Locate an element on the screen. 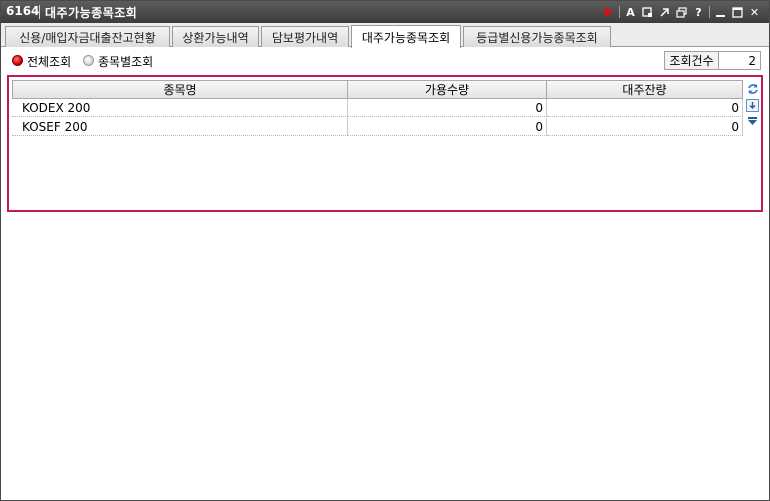 The image size is (770, 501). column-header-balance: 대주잔량 is located at coordinates (644, 89).